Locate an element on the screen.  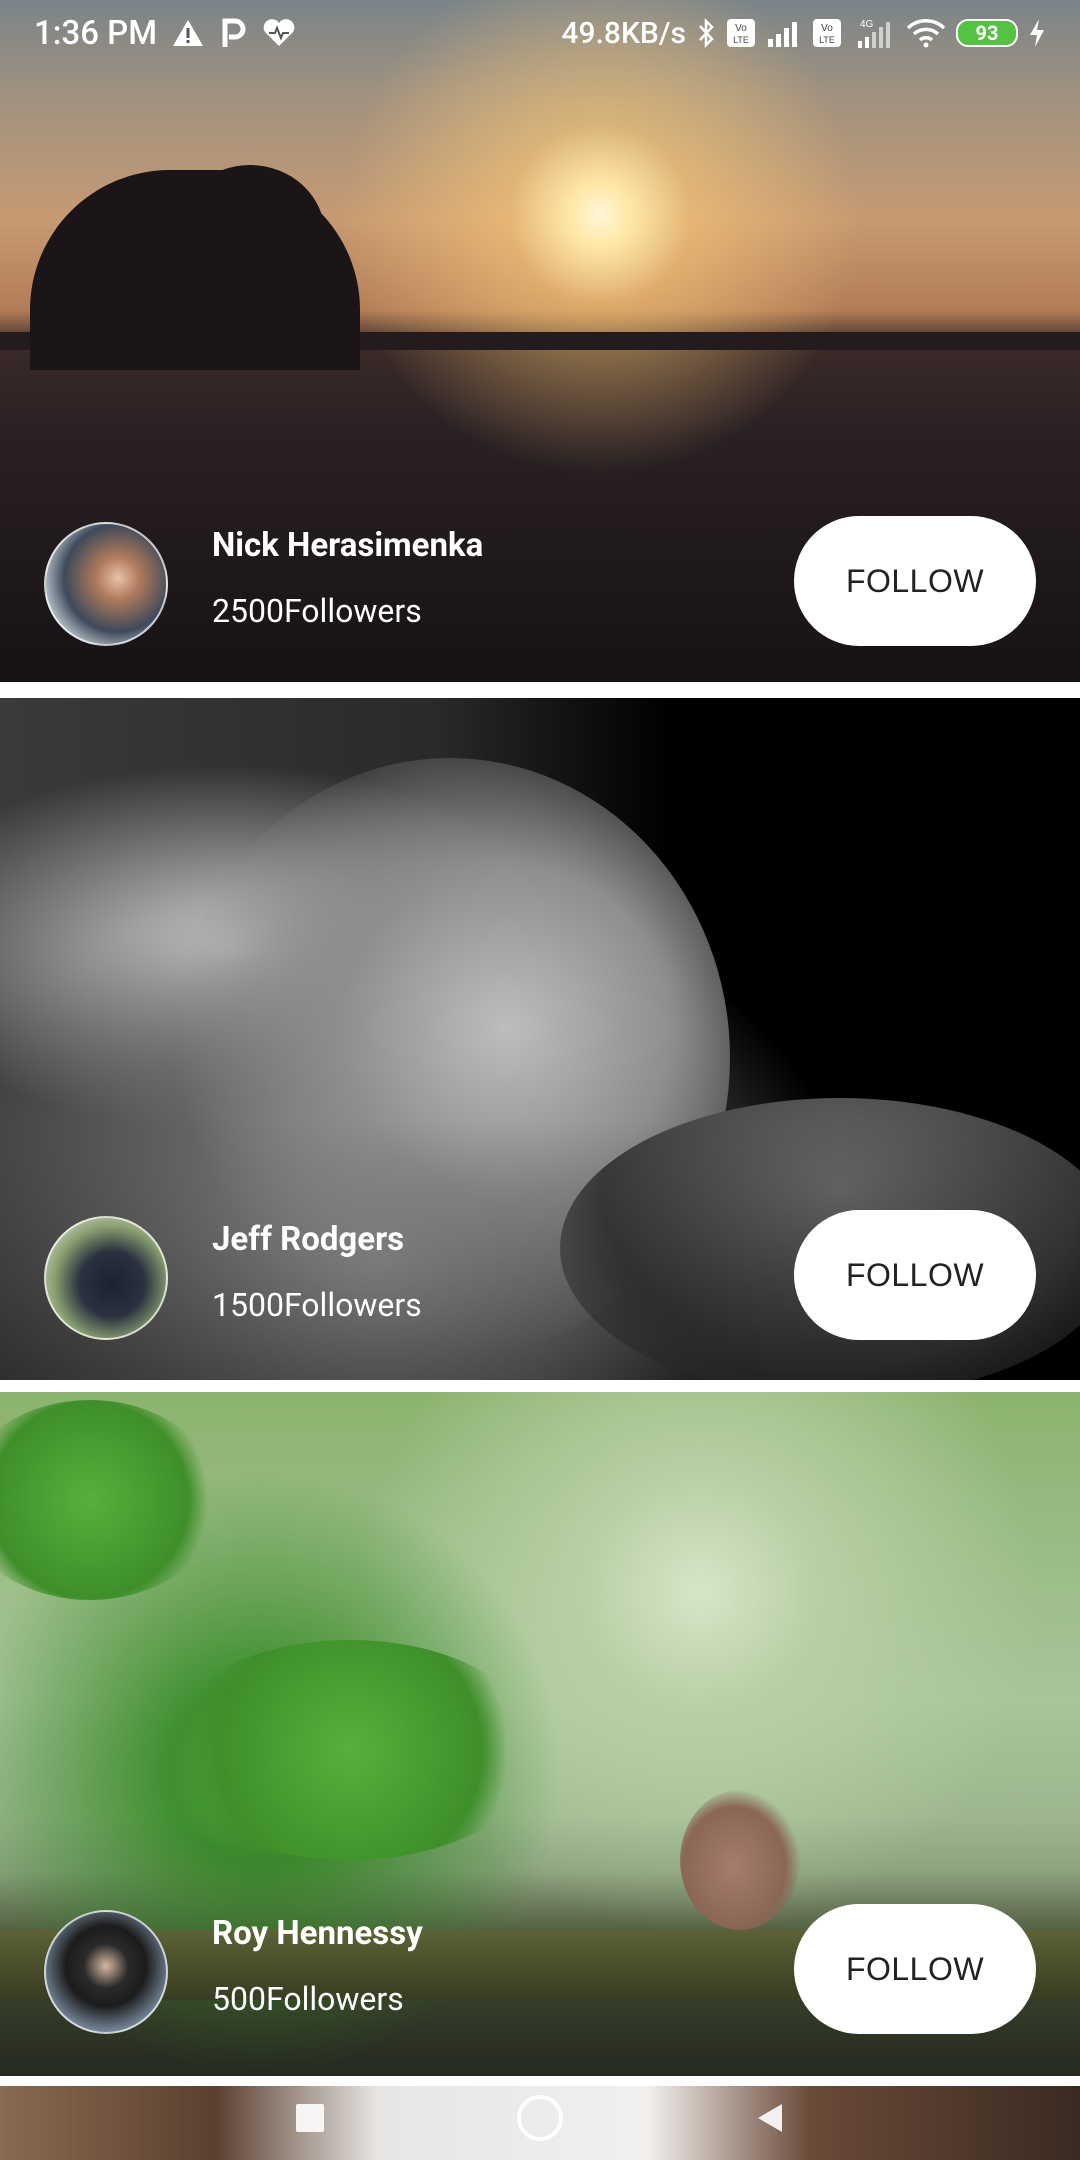
user-name: Nick Herasimenka is located at coordinates (348, 545).